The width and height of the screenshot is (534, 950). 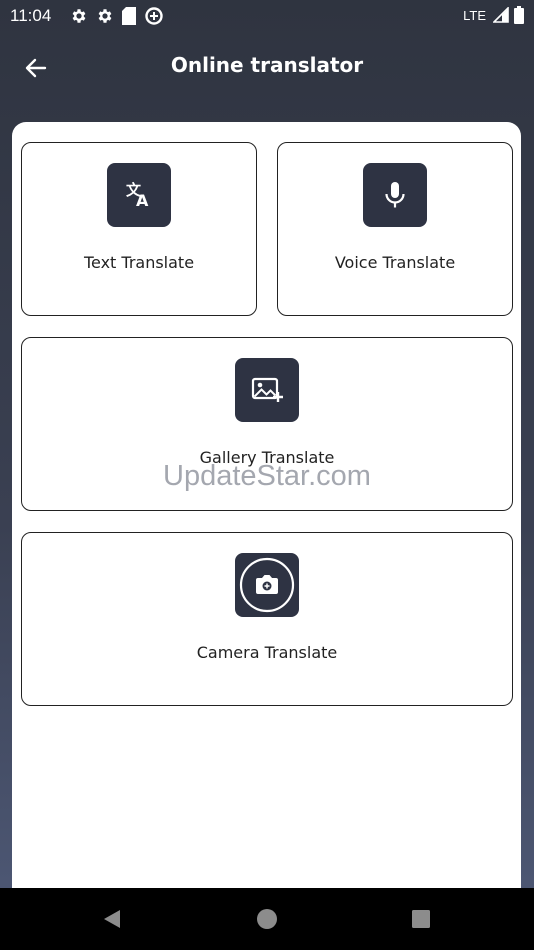 I want to click on system-nav-bar, so click(x=267, y=919).